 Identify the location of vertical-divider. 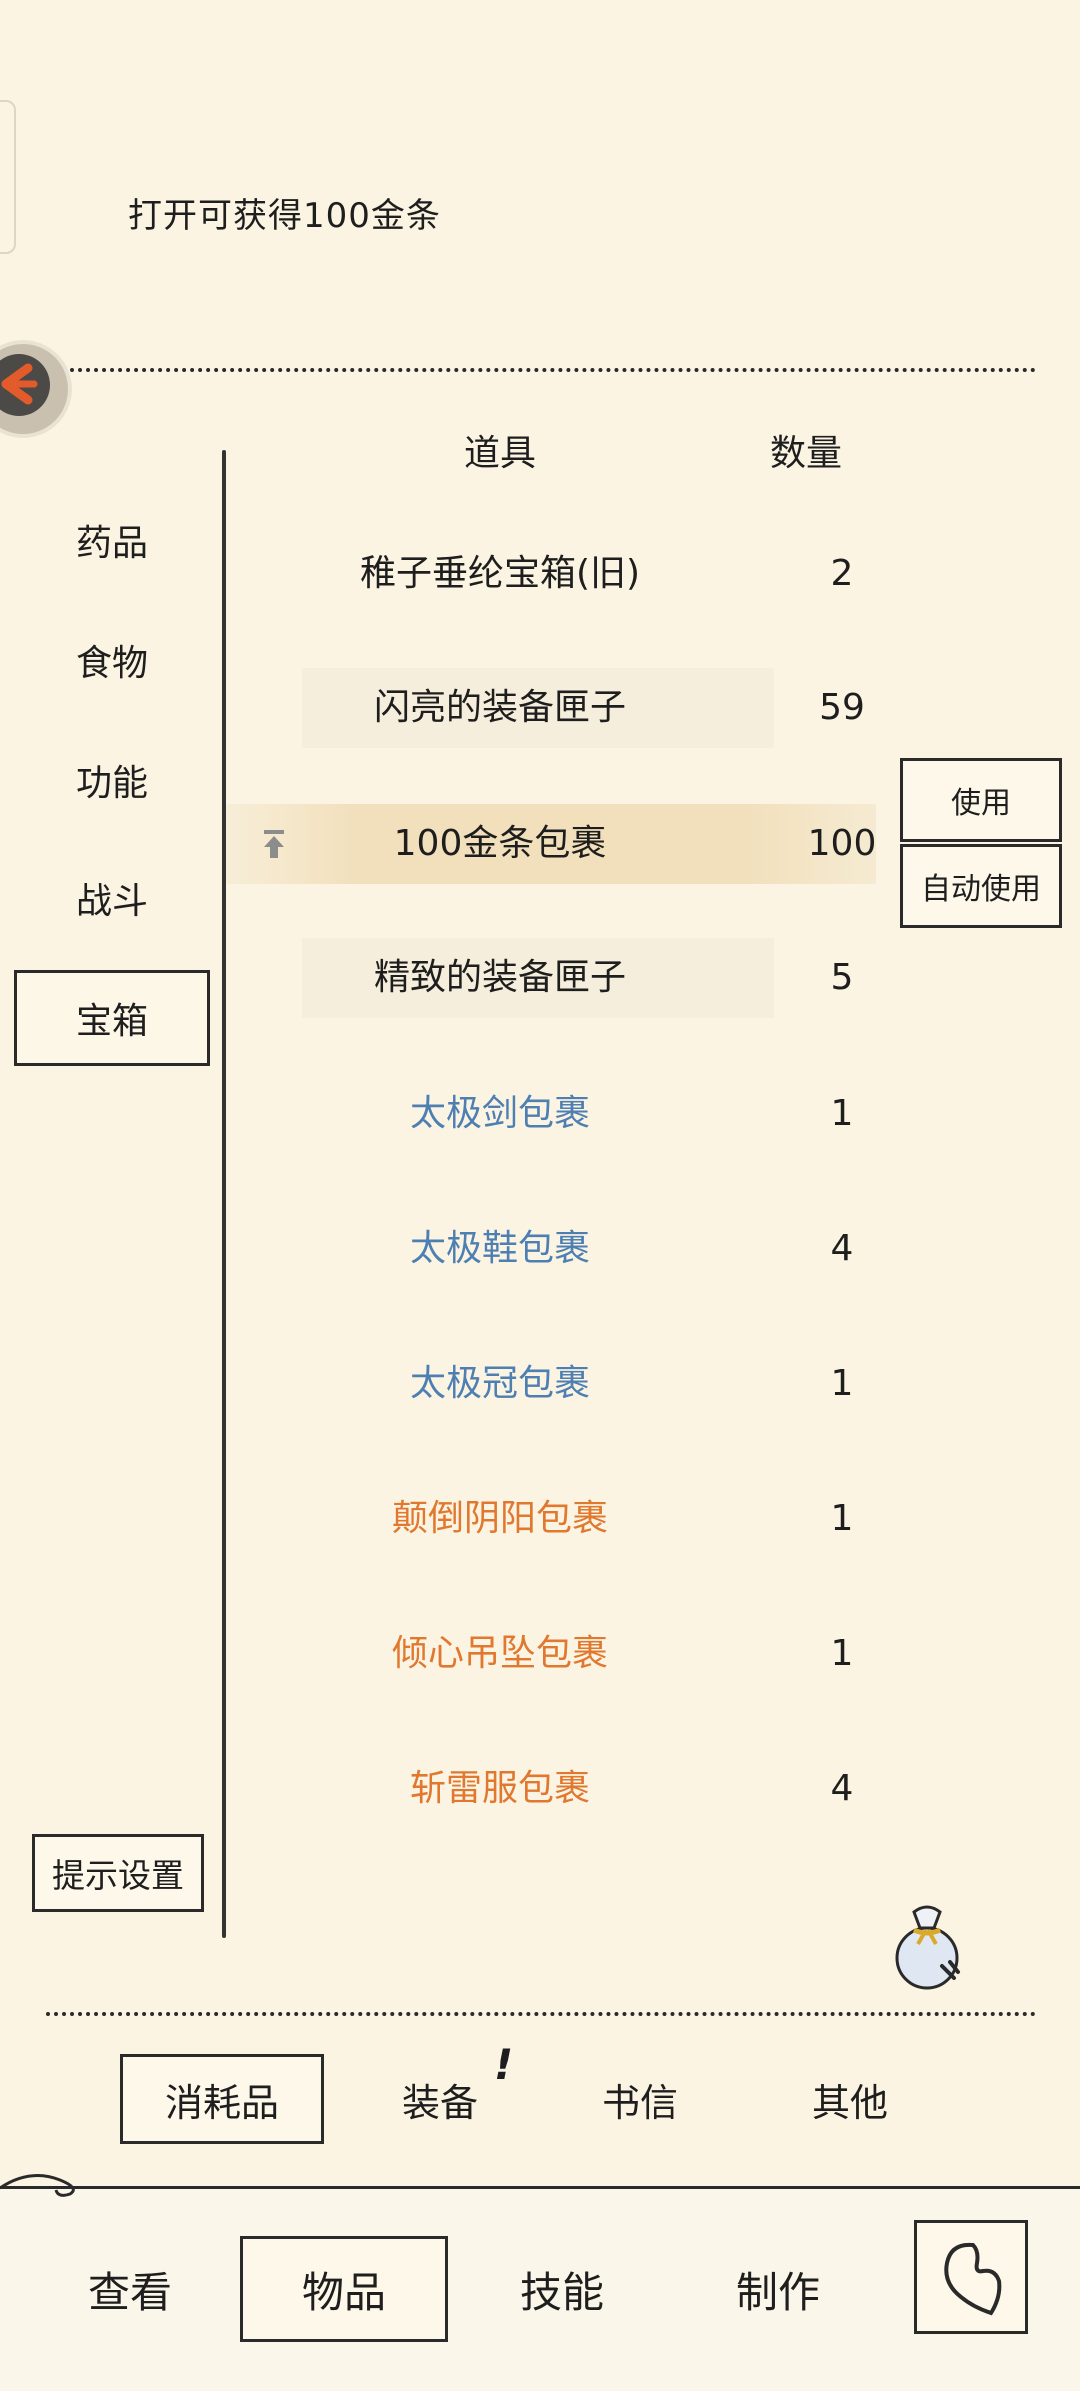
(224, 1194).